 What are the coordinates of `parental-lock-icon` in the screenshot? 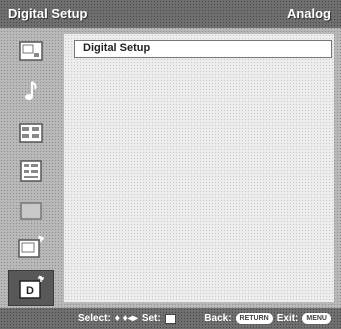 It's located at (31, 171).